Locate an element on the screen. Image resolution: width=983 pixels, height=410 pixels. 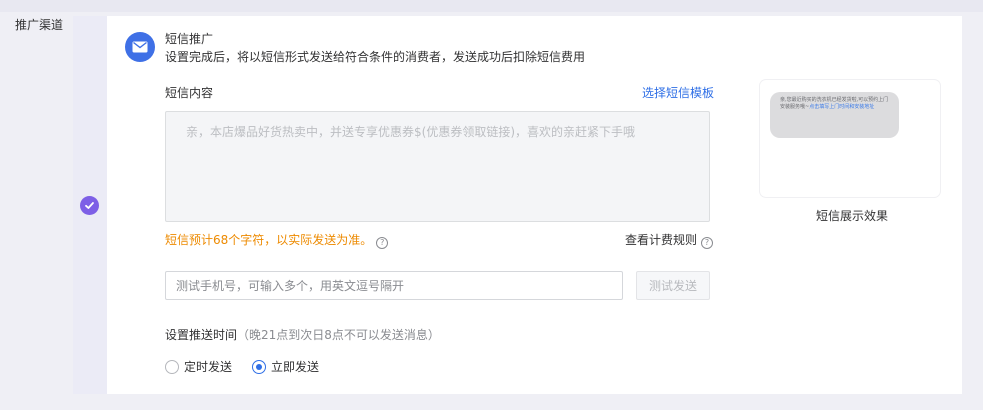
channel-label: 推广渠道 is located at coordinates (39, 25).